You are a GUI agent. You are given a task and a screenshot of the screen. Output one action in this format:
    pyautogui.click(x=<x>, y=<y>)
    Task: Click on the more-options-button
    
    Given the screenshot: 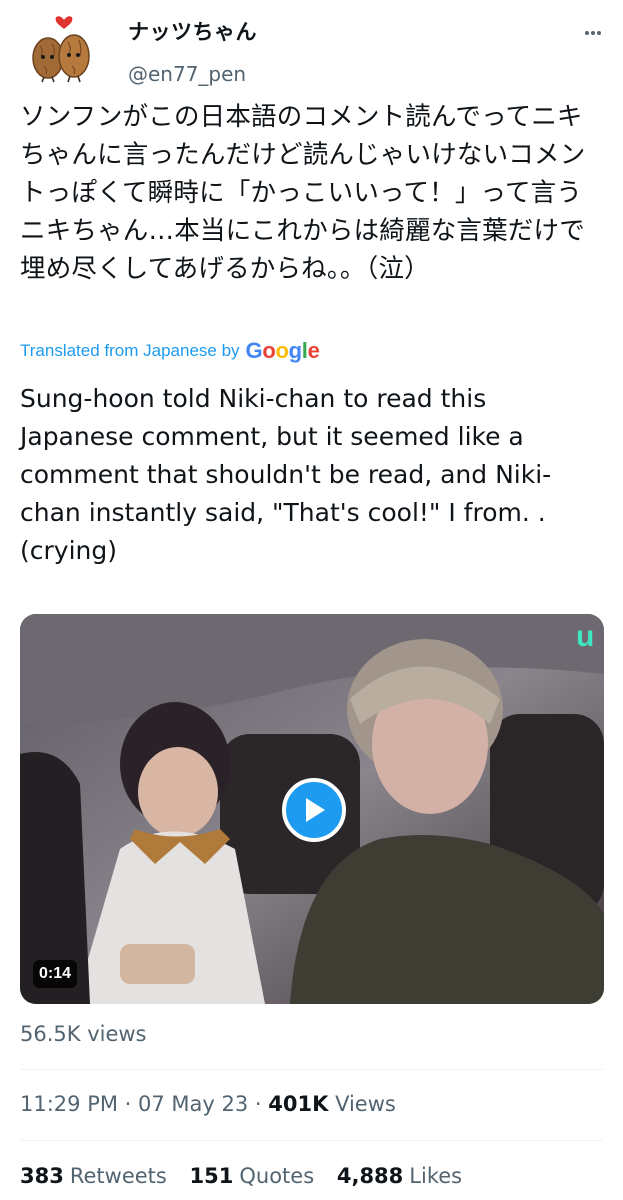 What is the action you would take?
    pyautogui.click(x=593, y=33)
    